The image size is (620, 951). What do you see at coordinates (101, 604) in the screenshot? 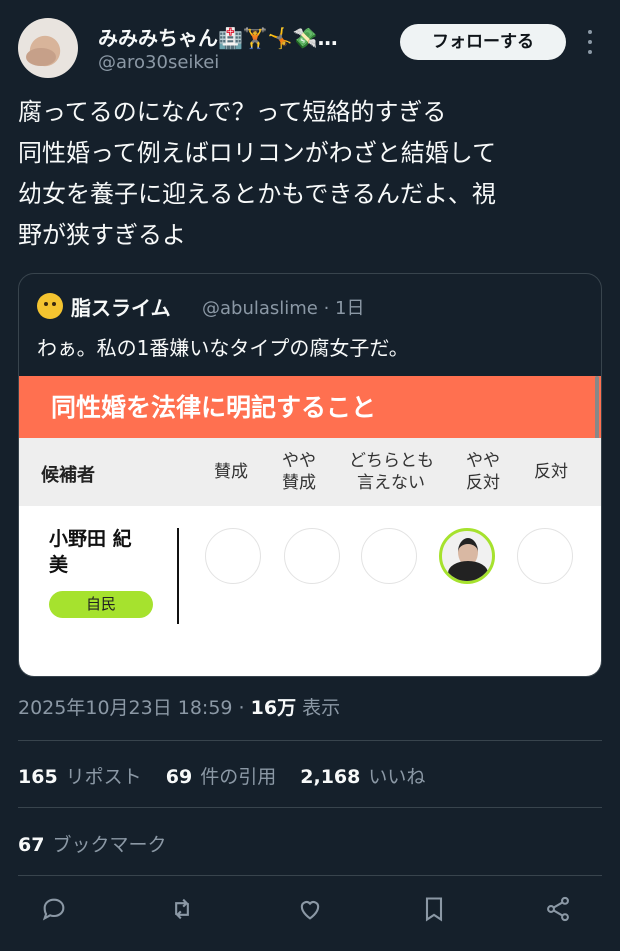
I see `party-badge: 自民` at bounding box center [101, 604].